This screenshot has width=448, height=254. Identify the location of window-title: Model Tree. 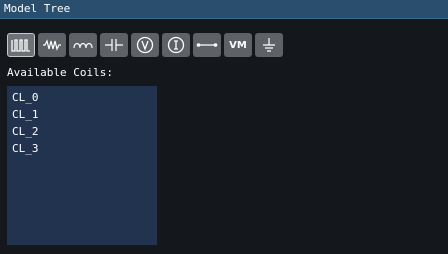
(37, 8).